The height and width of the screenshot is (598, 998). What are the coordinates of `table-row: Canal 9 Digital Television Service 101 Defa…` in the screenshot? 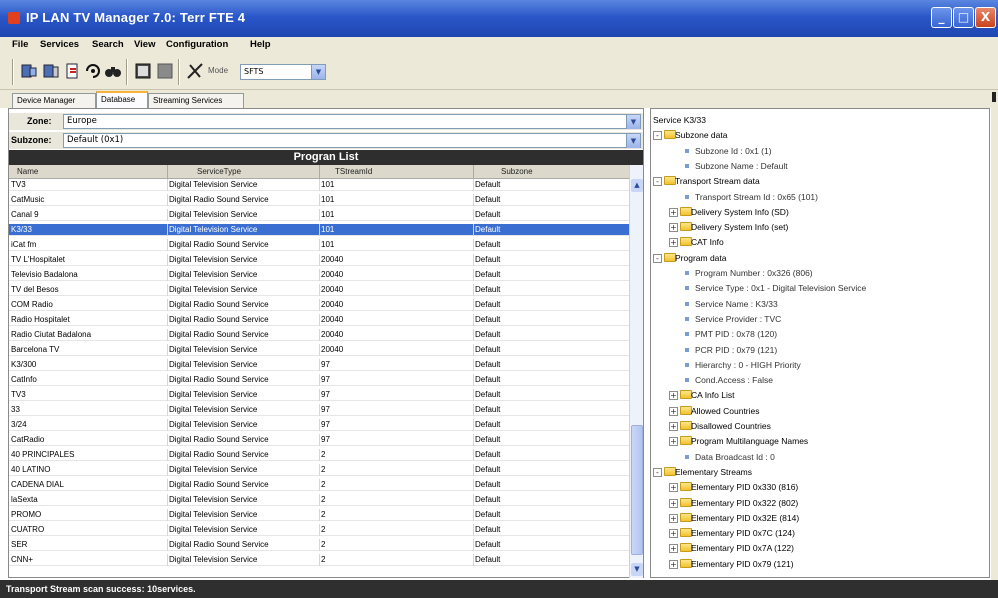 It's located at (319, 215).